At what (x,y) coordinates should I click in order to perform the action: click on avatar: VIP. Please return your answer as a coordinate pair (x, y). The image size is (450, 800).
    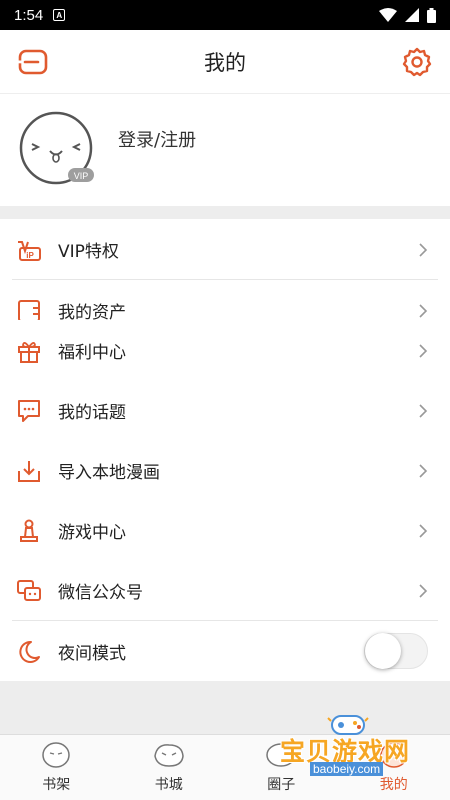
    Looking at the image, I should click on (57, 149).